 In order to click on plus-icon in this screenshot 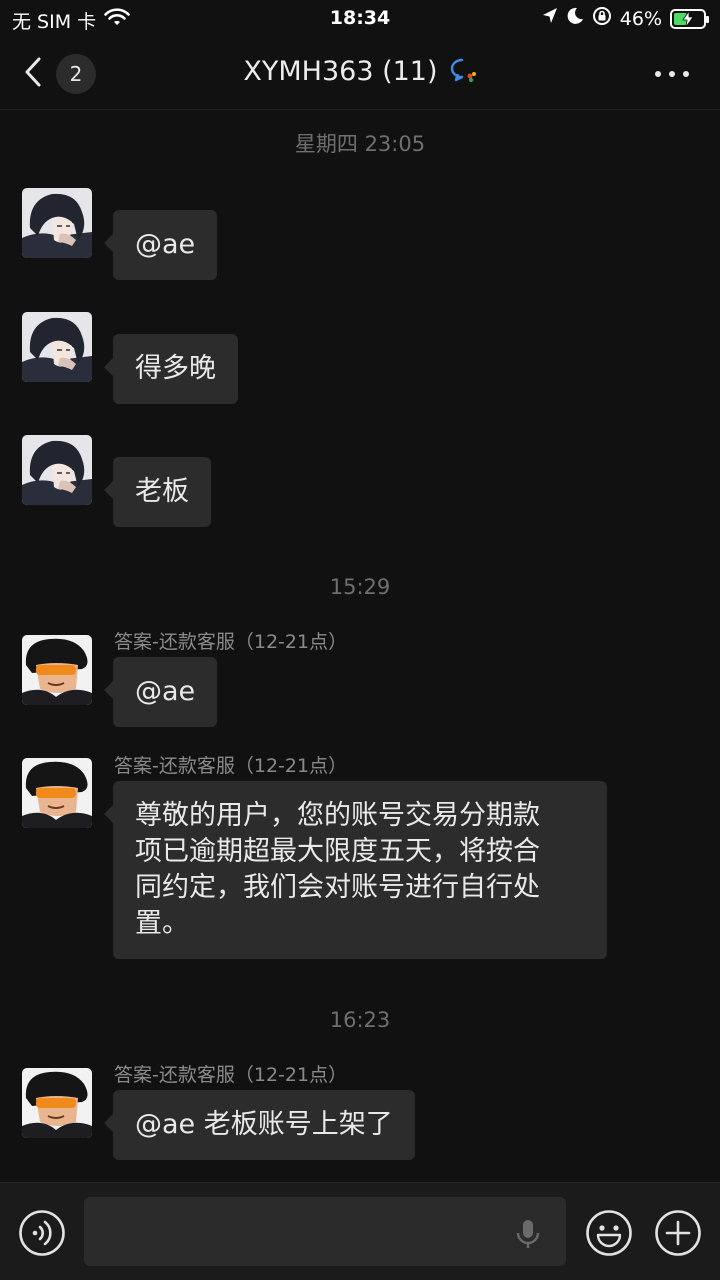, I will do `click(678, 1235)`.